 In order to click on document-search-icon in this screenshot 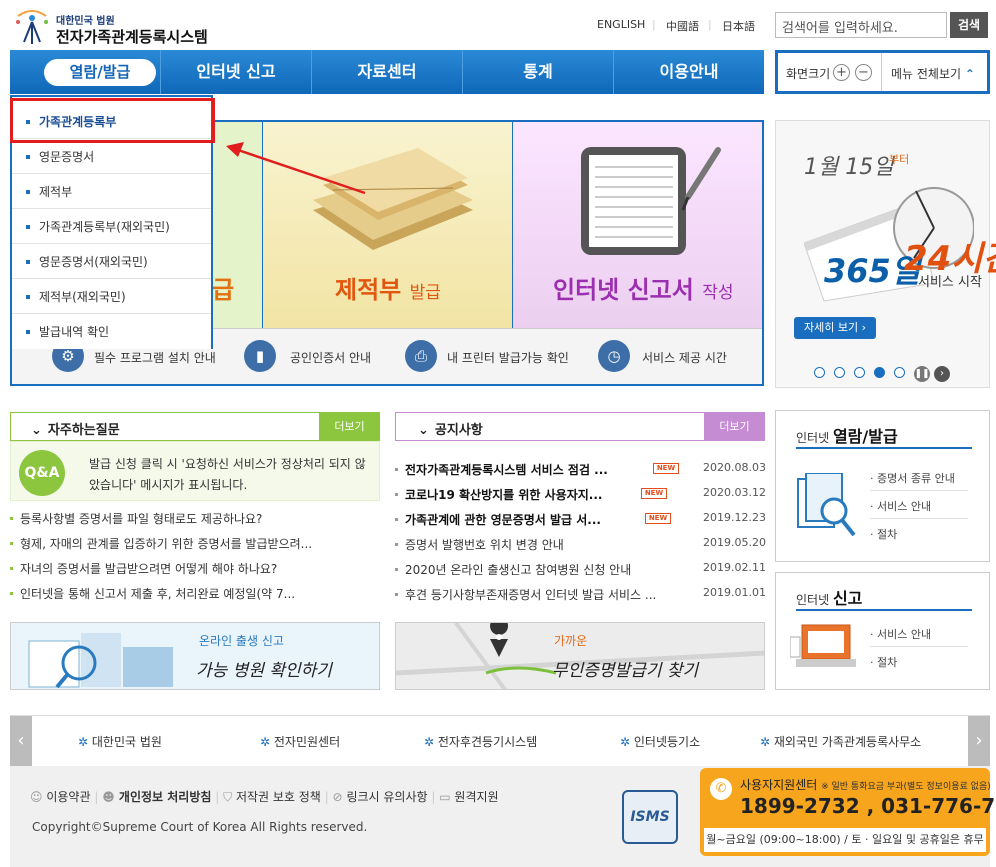, I will do `click(826, 505)`.